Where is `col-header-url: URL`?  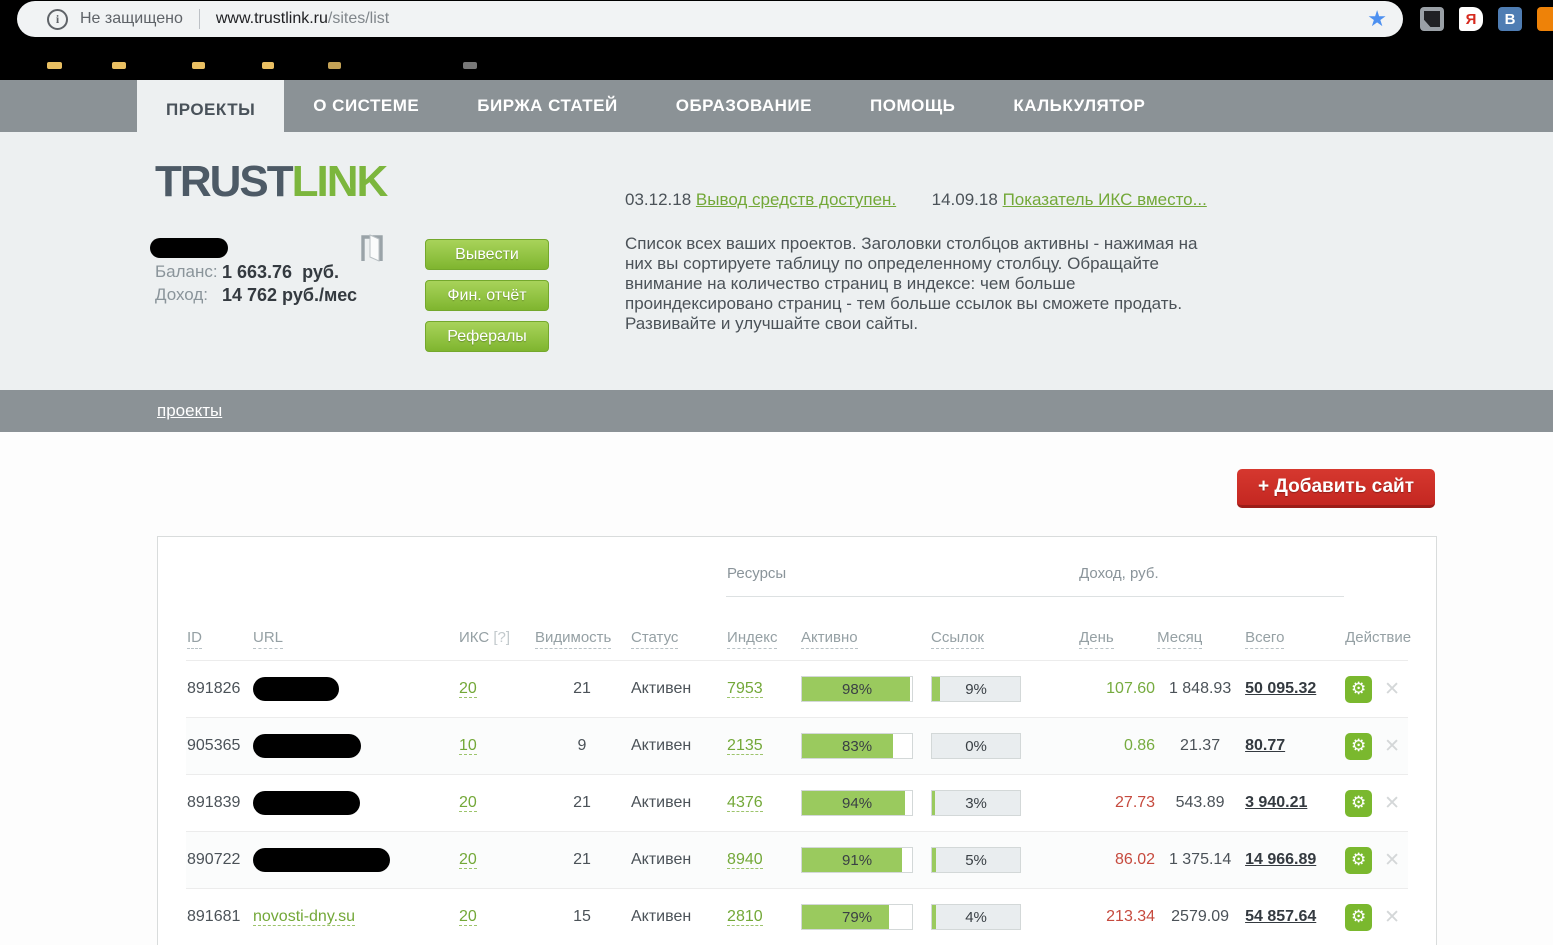 col-header-url: URL is located at coordinates (355, 629).